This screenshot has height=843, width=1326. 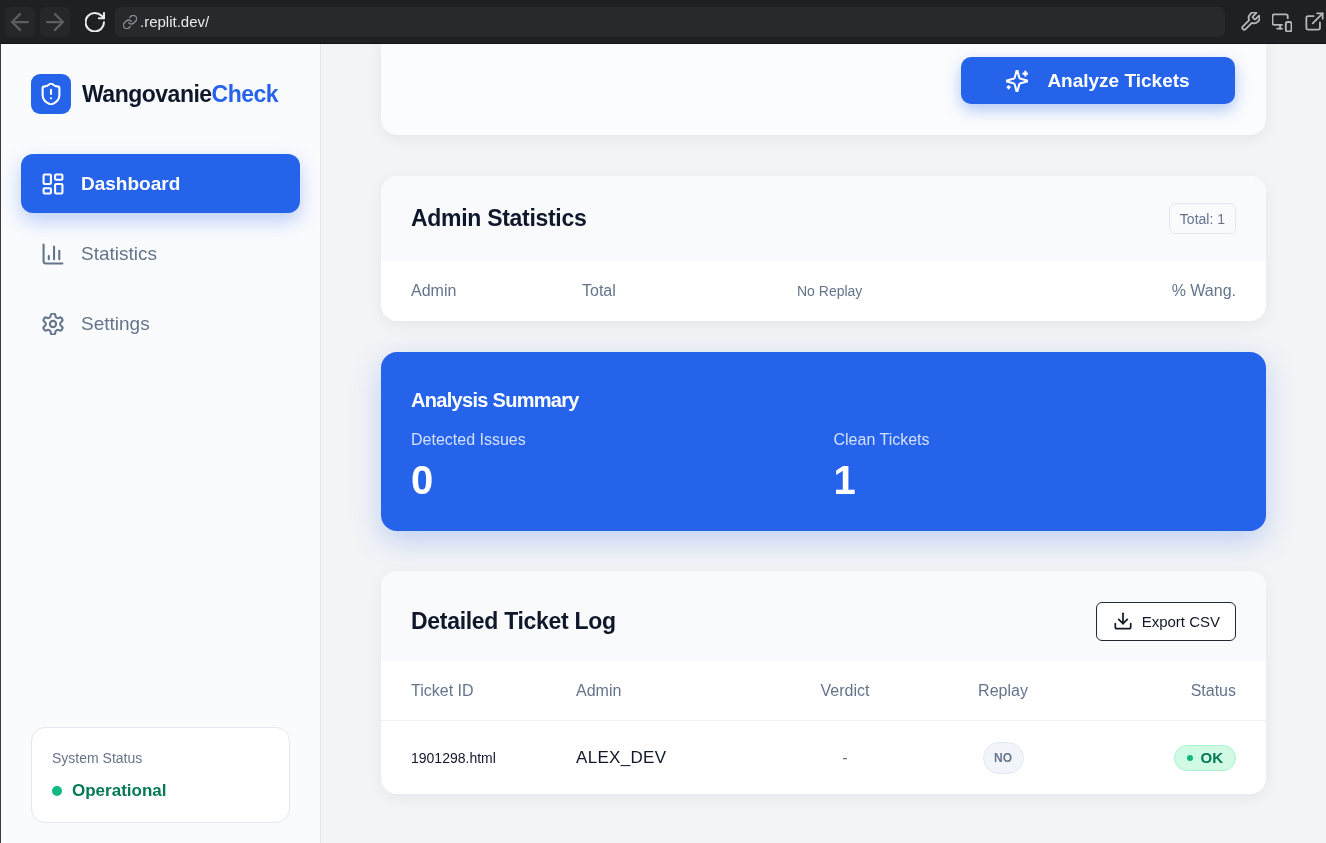 What do you see at coordinates (599, 291) in the screenshot?
I see `column-header: Total` at bounding box center [599, 291].